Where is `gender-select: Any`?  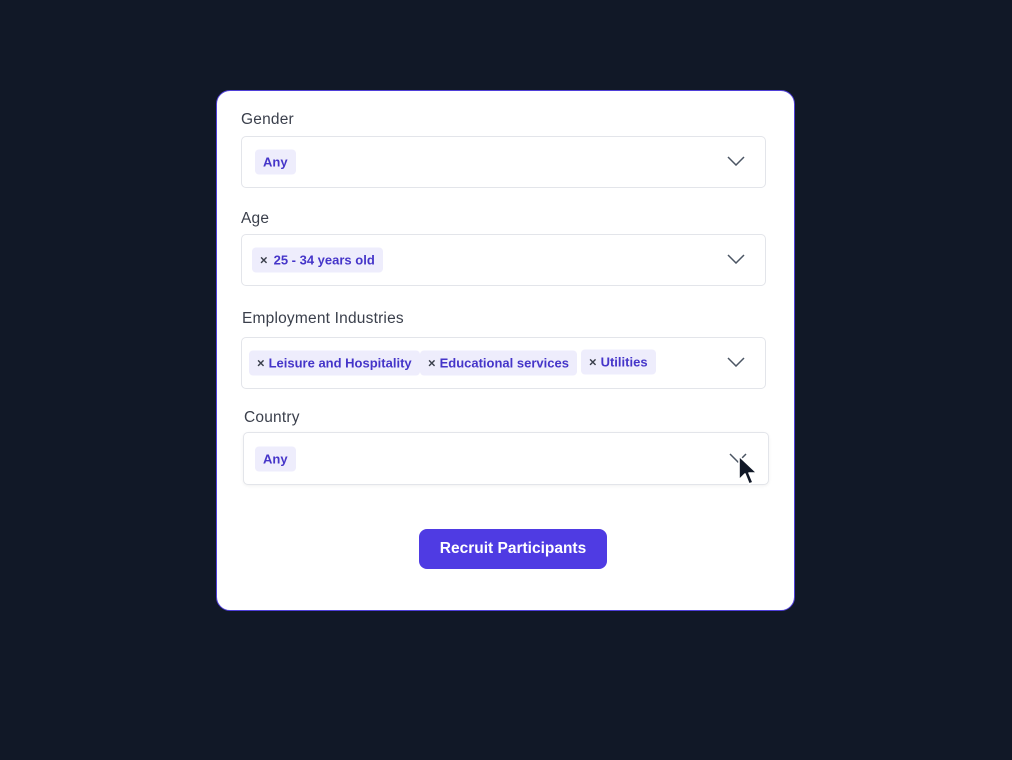
gender-select: Any is located at coordinates (503, 162).